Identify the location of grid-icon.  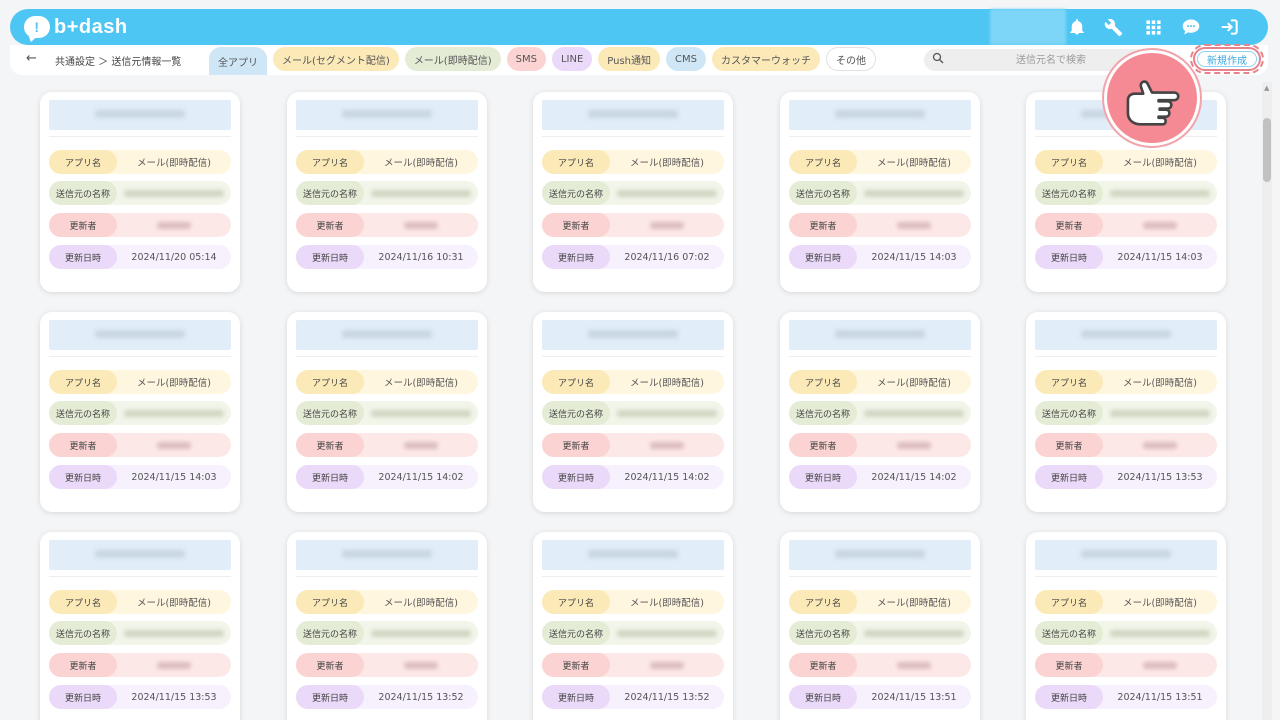
(1153, 27).